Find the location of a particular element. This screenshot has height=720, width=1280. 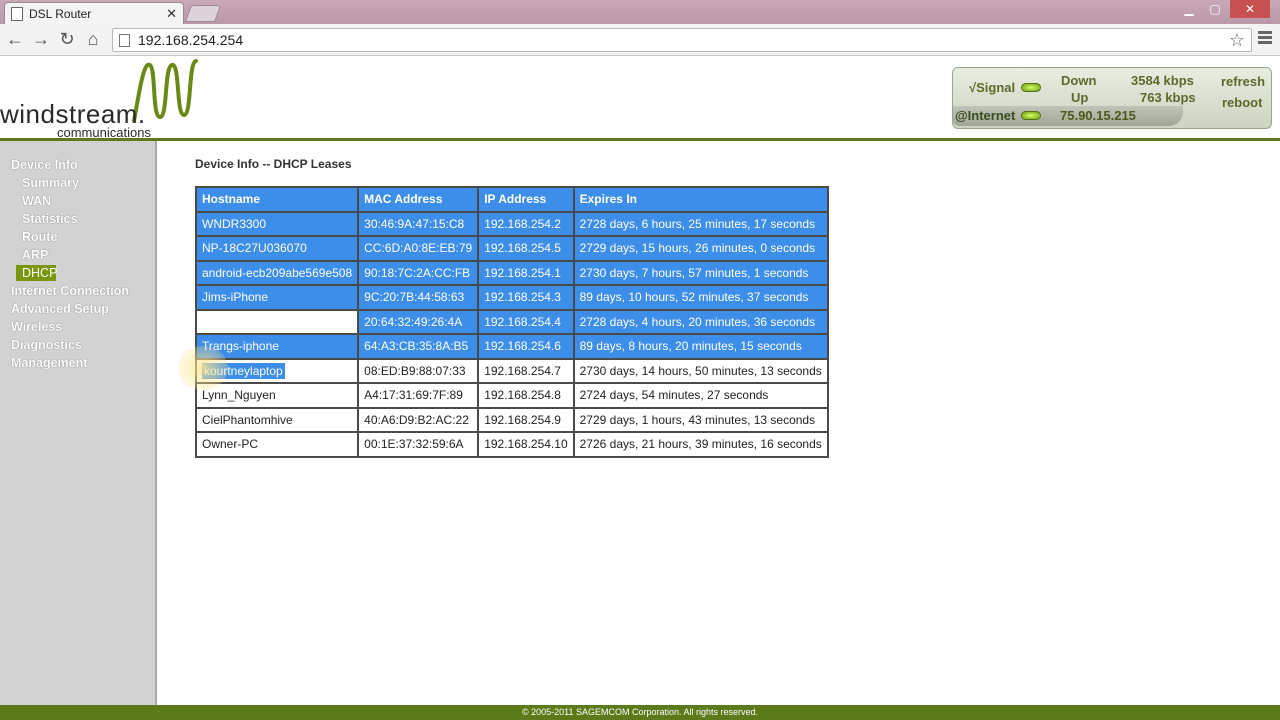

sidebar-item-diagnostics: Diagnostics is located at coordinates (46, 345).